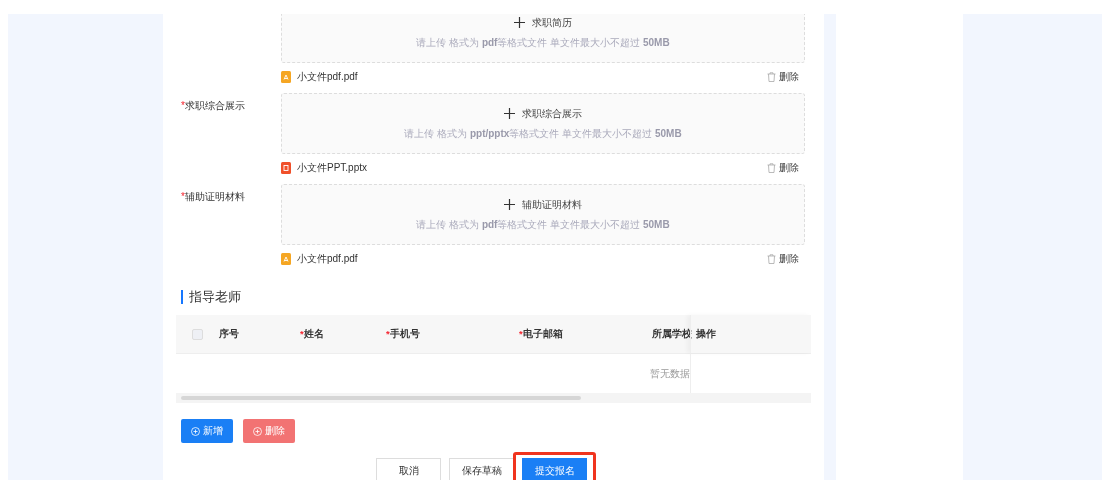 The height and width of the screenshot is (480, 1102). I want to click on footer-button: 保存草稿, so click(481, 469).